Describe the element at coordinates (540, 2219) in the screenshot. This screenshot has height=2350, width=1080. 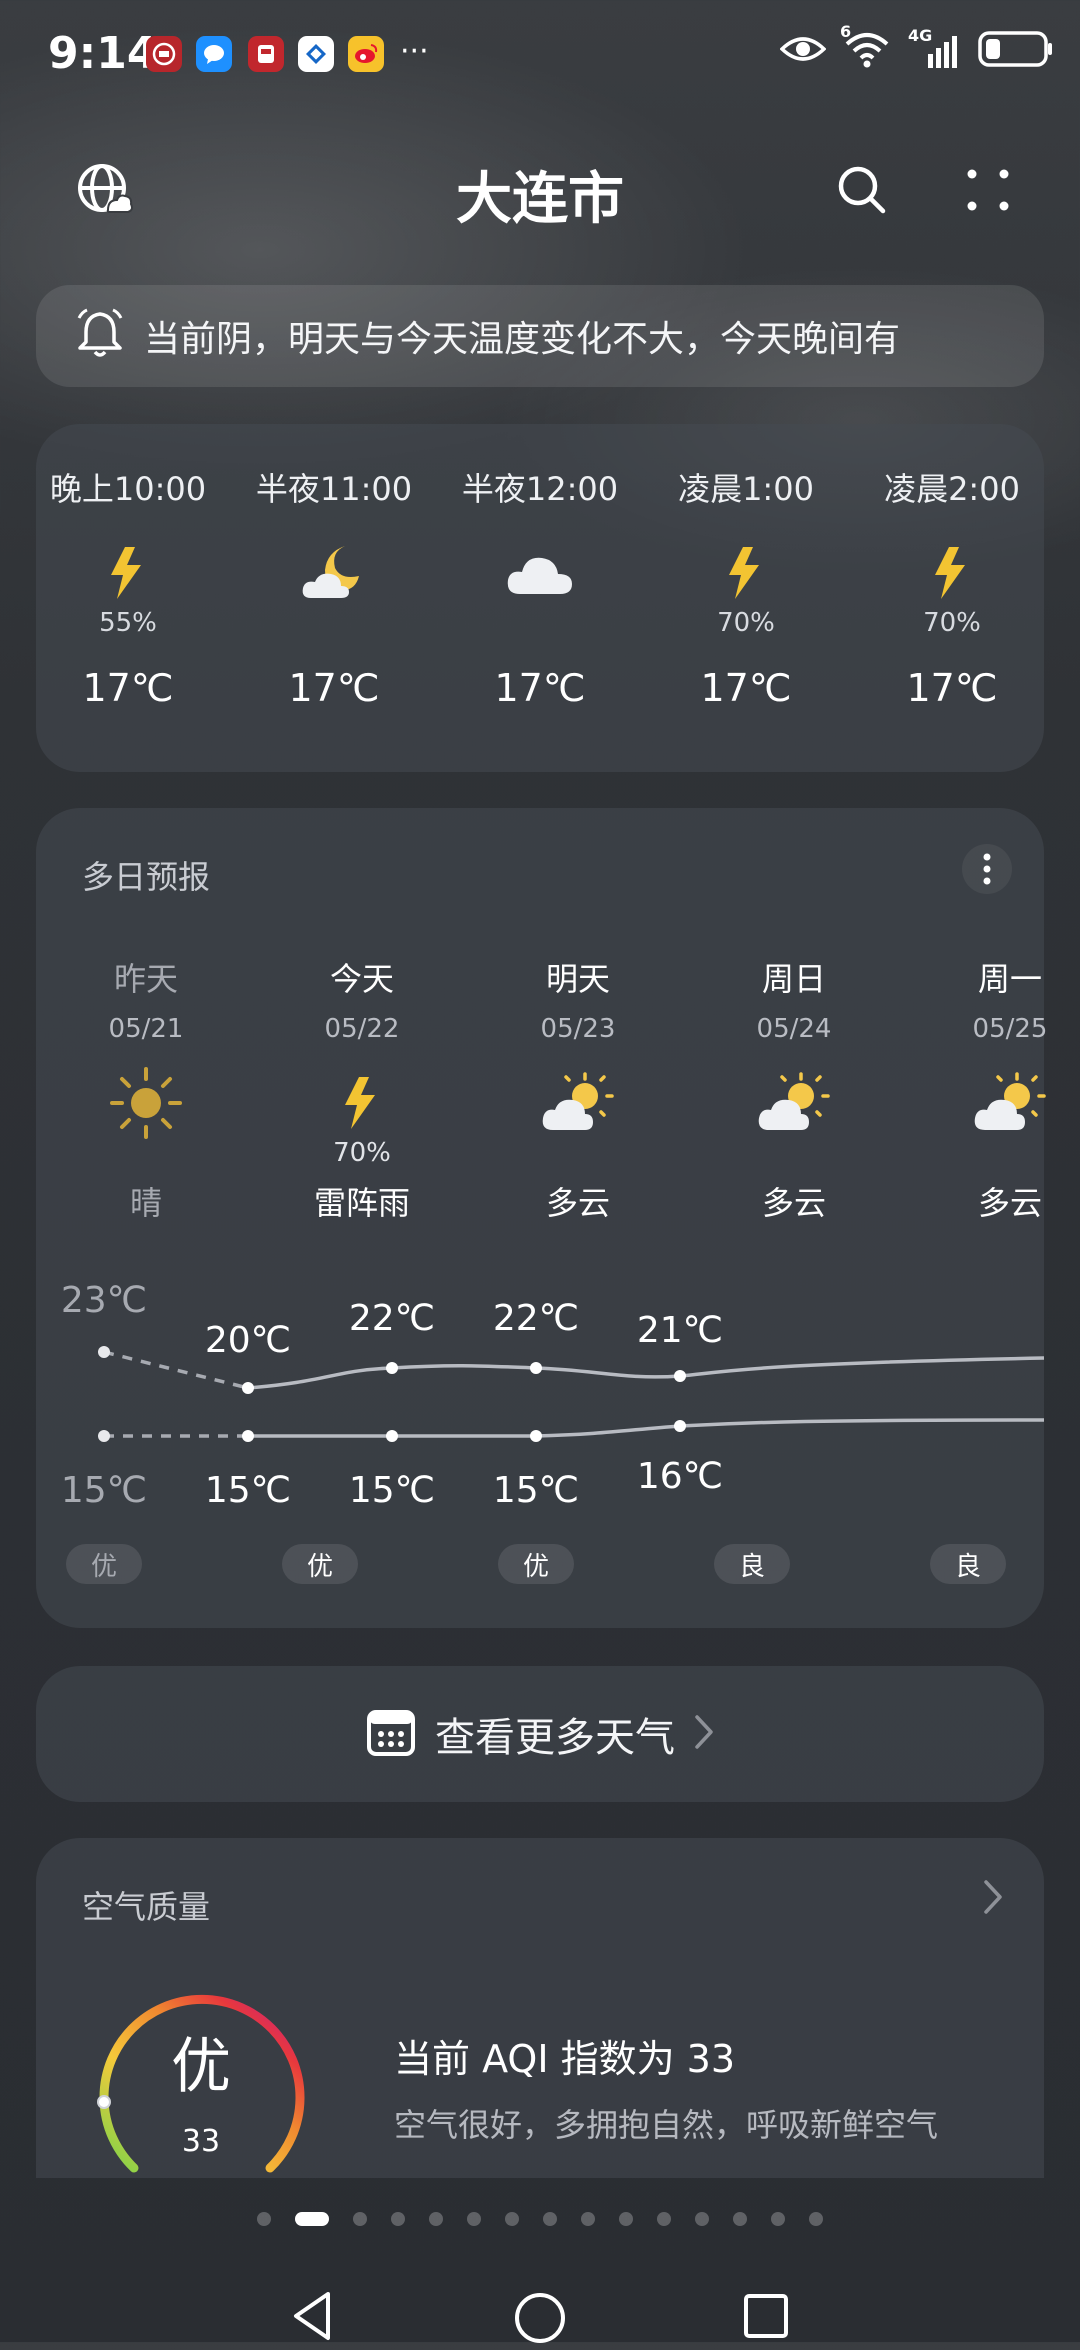
I see `page-indicator` at that location.